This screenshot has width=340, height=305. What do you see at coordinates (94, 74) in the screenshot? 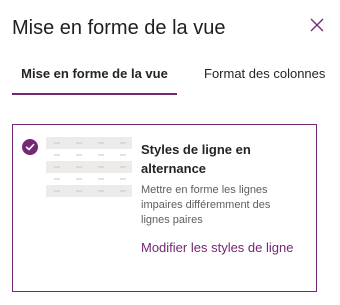
I see `tab-view-formatting: Mise en forme de la vue` at bounding box center [94, 74].